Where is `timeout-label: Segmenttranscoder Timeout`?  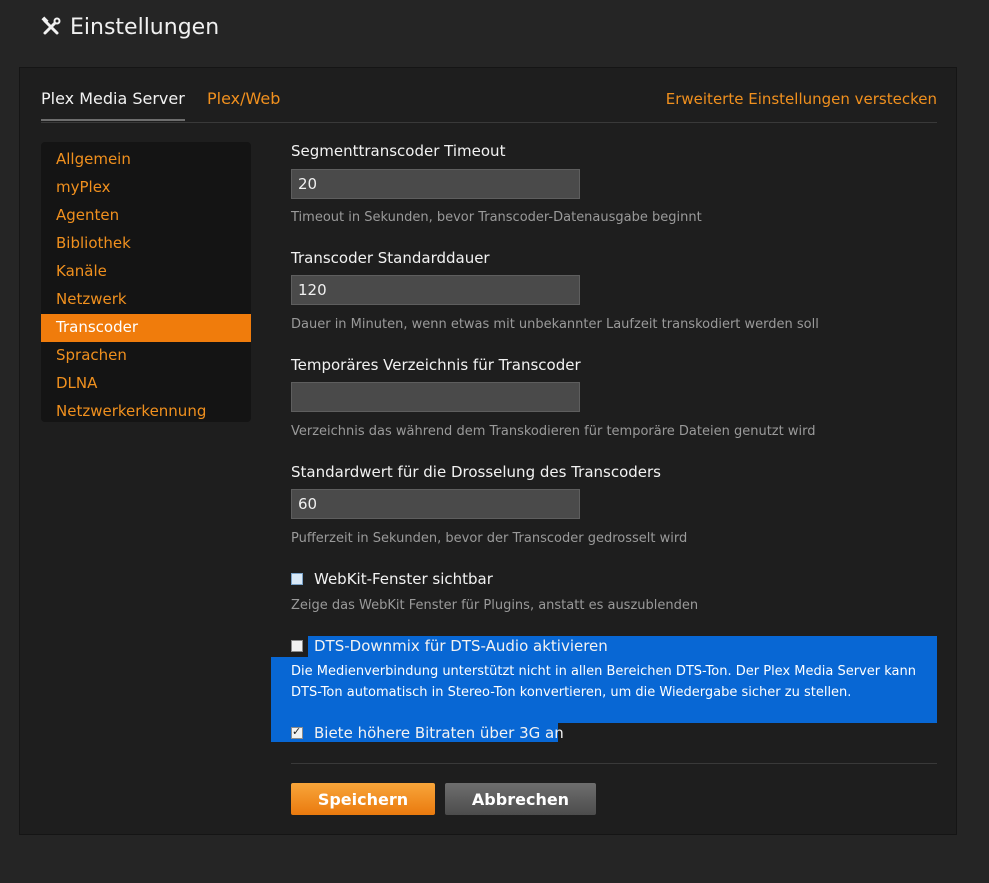 timeout-label: Segmenttranscoder Timeout is located at coordinates (398, 151).